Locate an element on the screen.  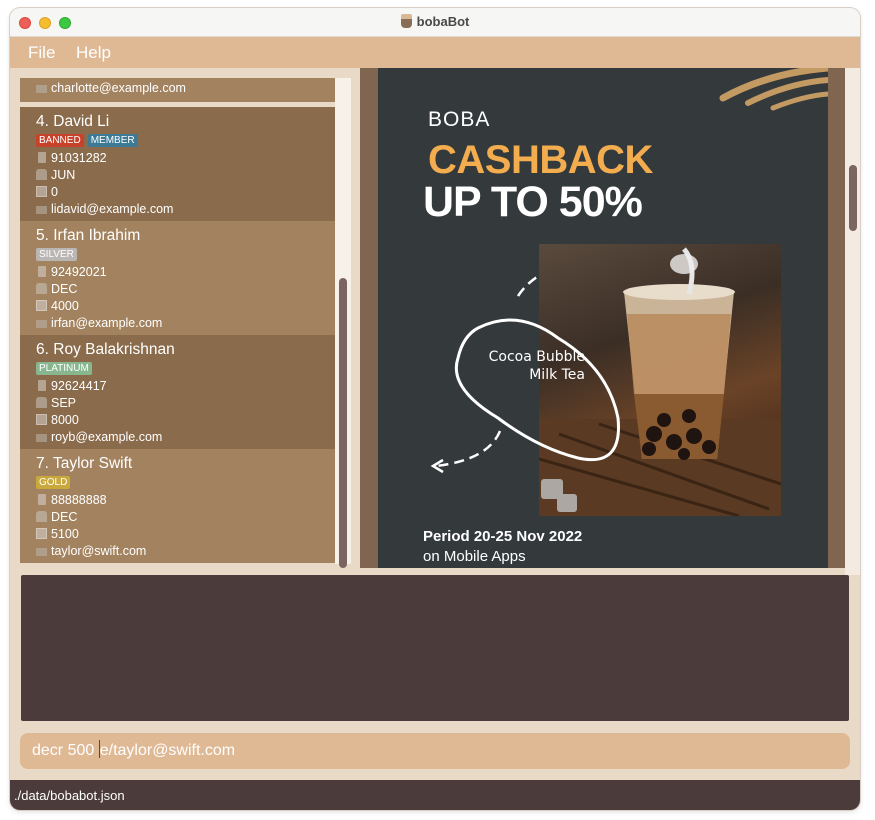
customer-phone-row: 92492021 is located at coordinates (185, 272).